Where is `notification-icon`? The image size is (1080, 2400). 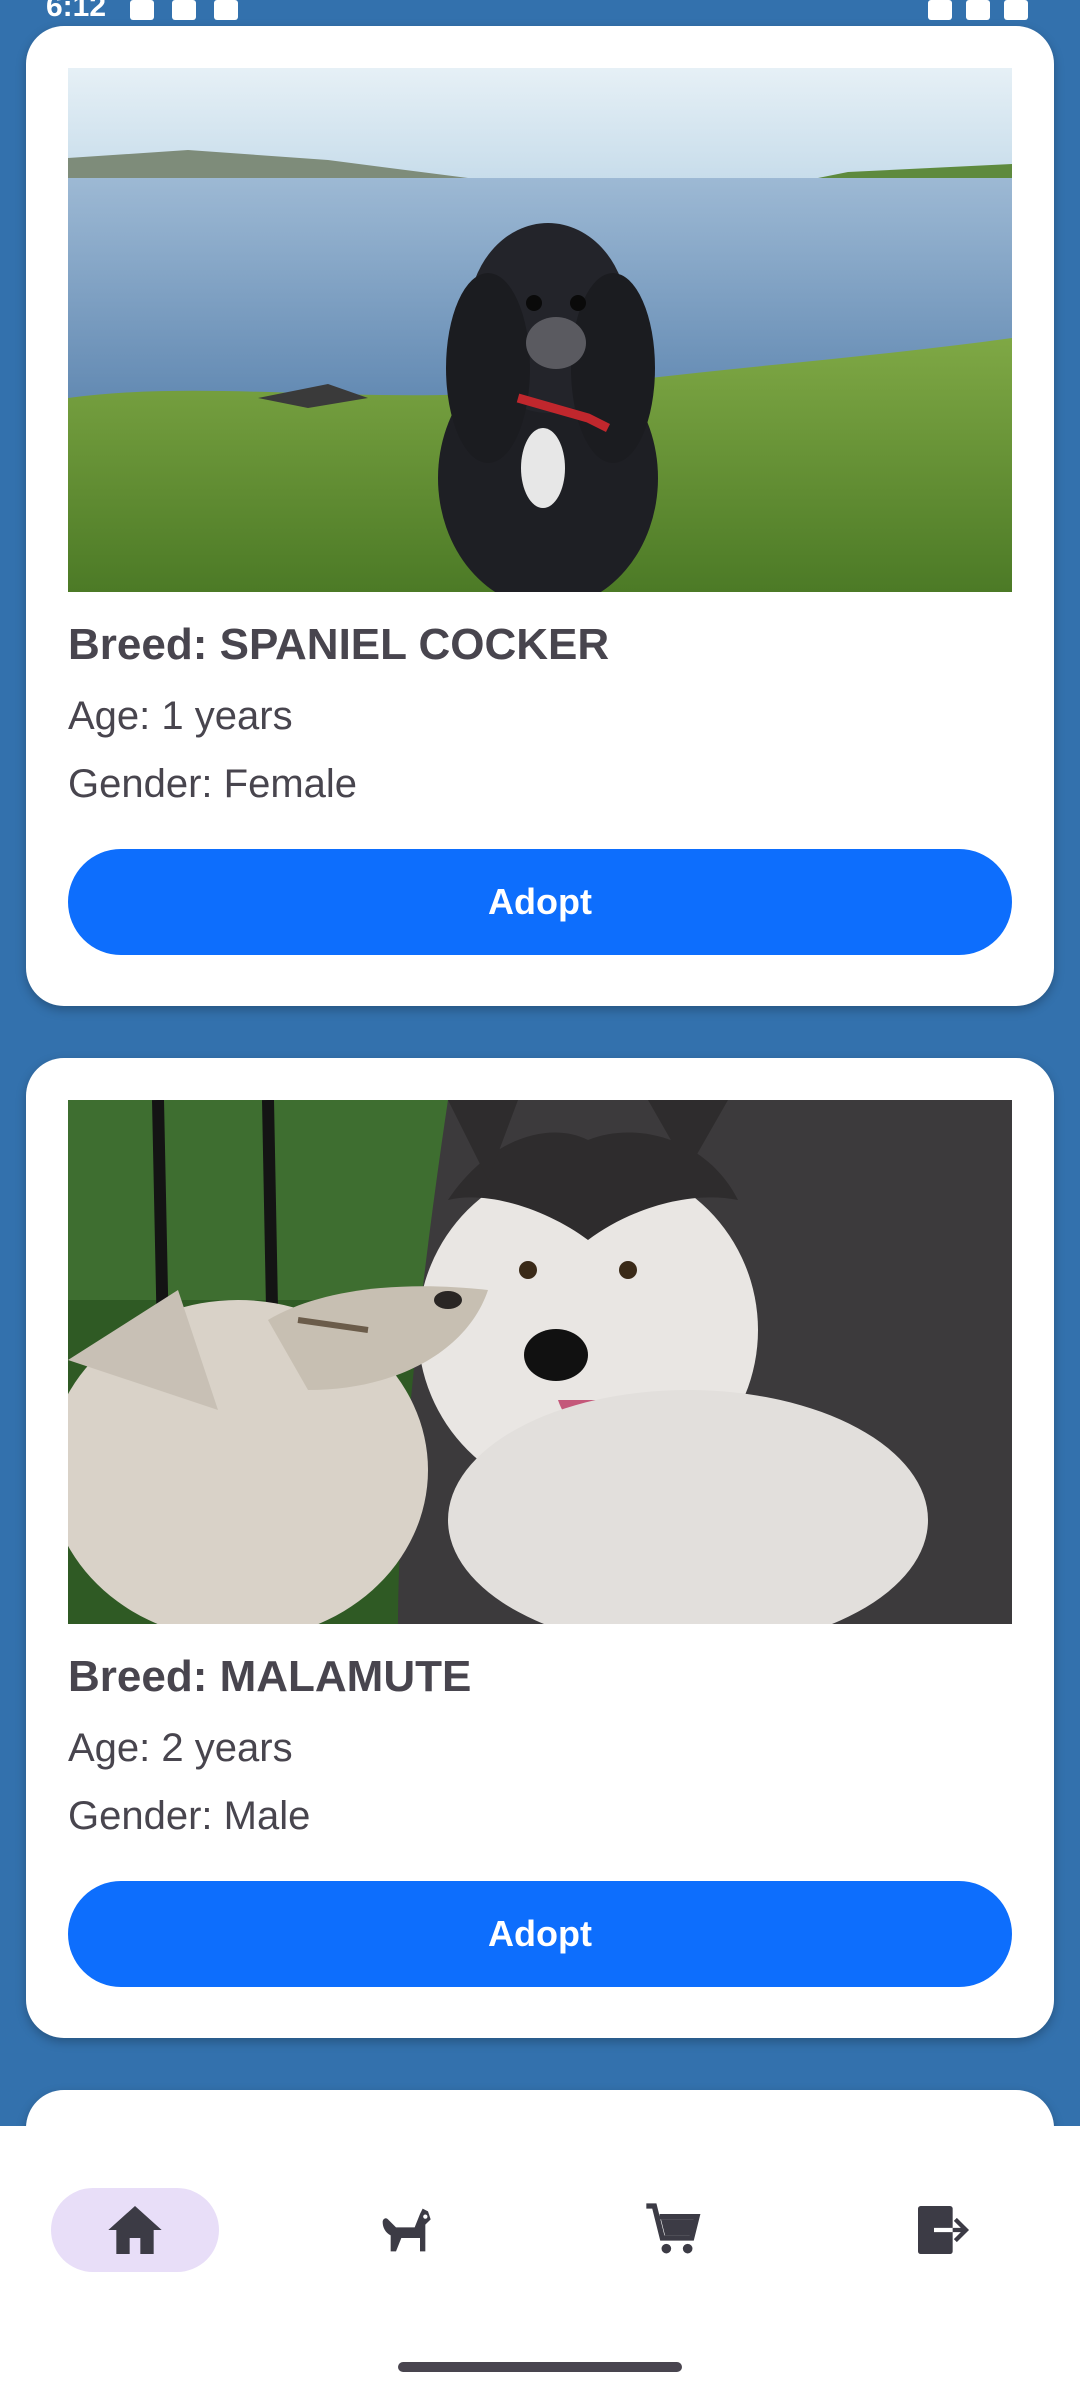
notification-icon is located at coordinates (142, 10).